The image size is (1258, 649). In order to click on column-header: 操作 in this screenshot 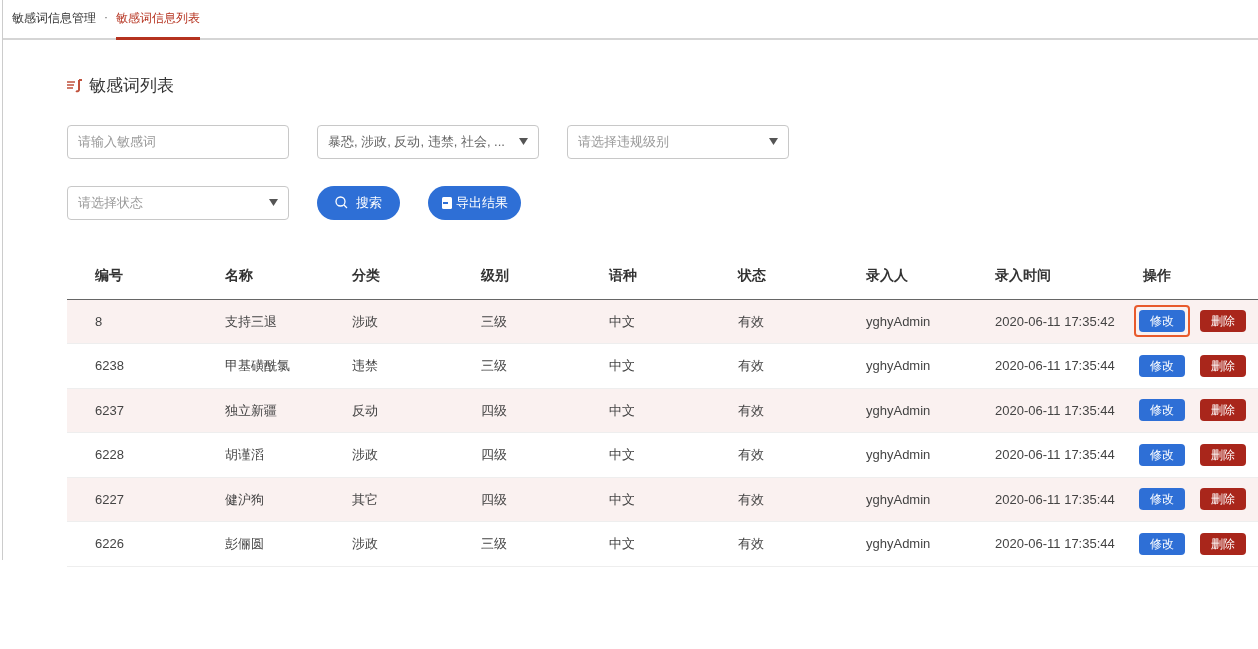, I will do `click(1157, 275)`.